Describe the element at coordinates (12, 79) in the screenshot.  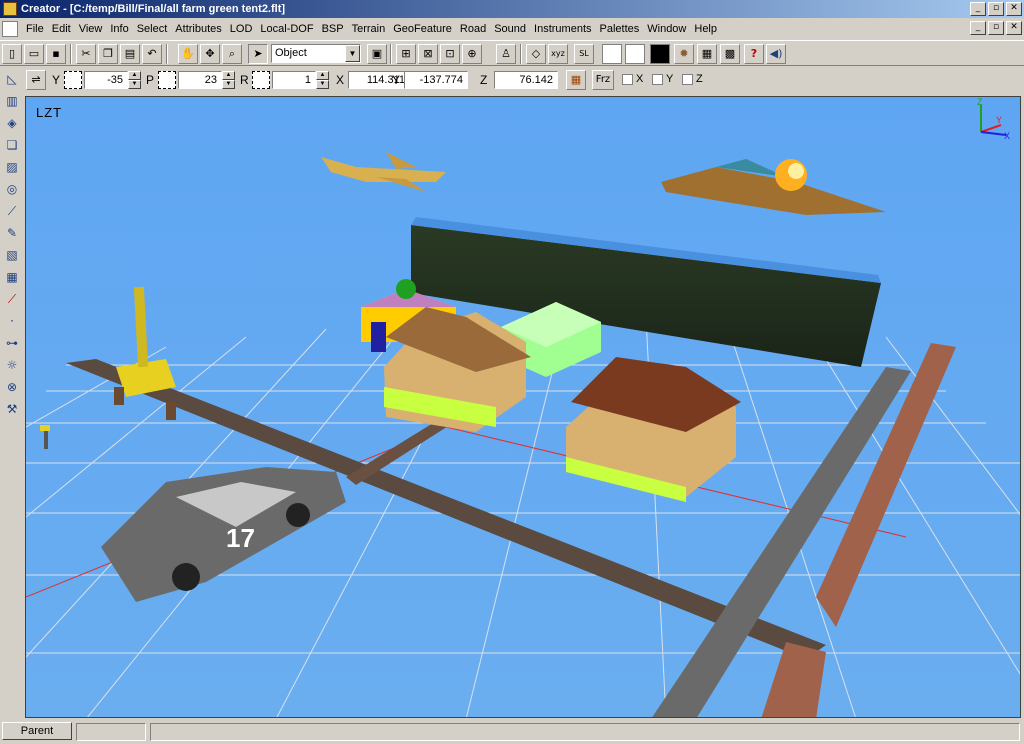
I see `create-polygon-icon: ◺` at that location.